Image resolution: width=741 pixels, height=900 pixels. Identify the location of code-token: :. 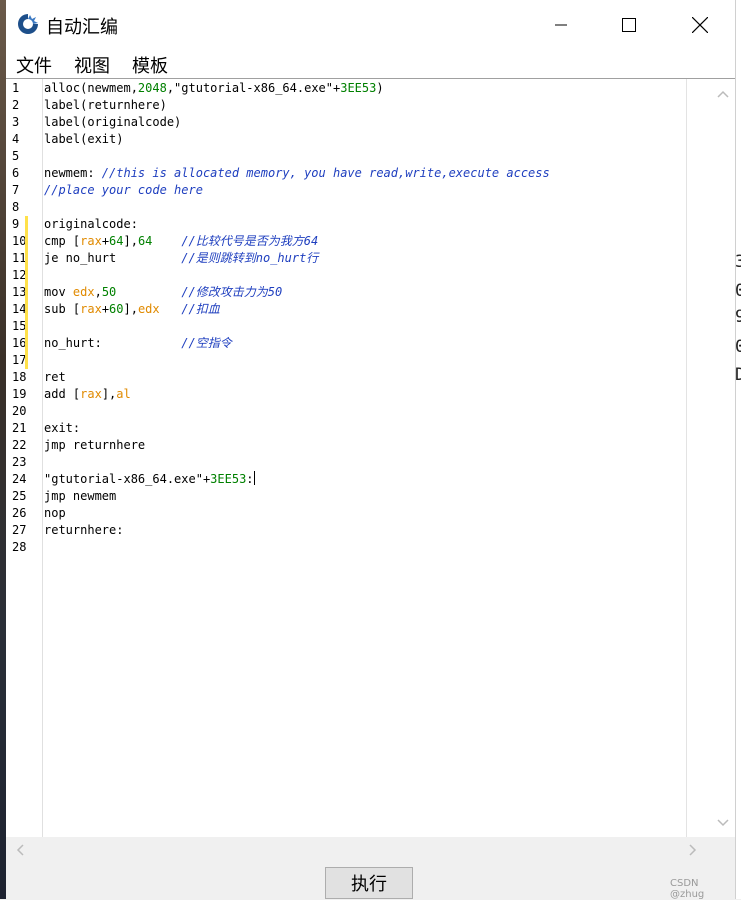
(250, 479).